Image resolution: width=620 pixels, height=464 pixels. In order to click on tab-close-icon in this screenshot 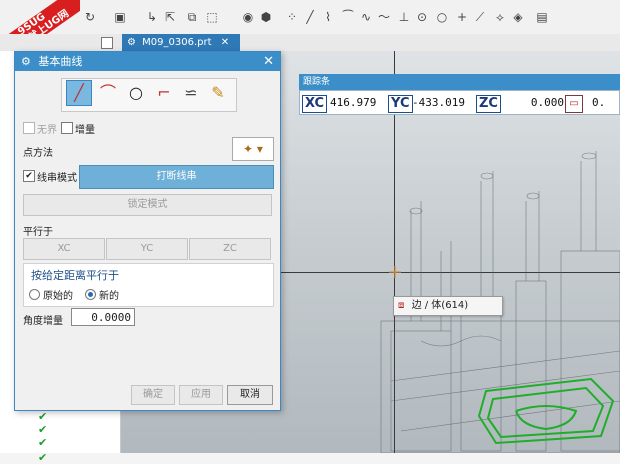, I will do `click(107, 43)`.